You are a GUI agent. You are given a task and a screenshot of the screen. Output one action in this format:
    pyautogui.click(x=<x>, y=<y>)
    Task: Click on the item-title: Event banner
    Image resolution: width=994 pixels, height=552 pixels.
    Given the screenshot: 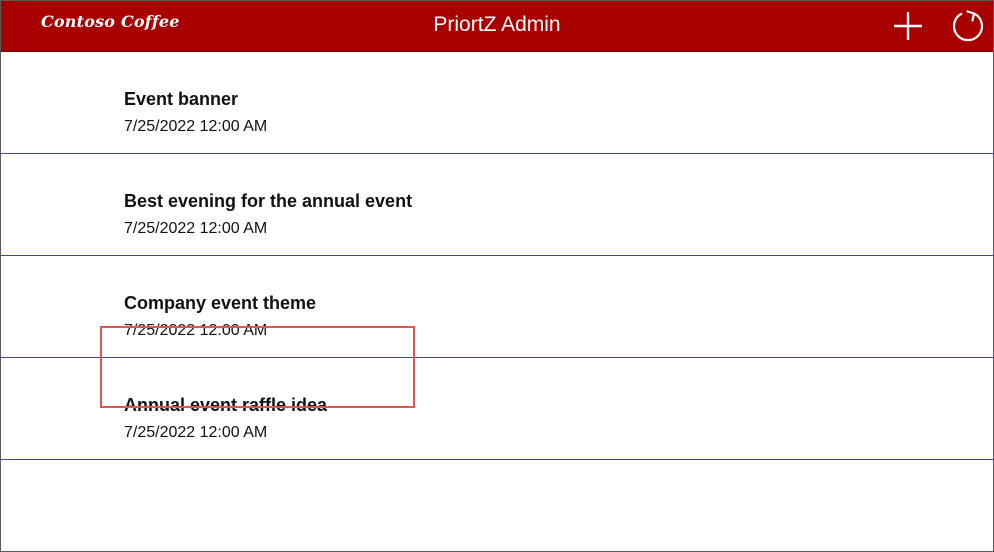 What is the action you would take?
    pyautogui.click(x=181, y=99)
    